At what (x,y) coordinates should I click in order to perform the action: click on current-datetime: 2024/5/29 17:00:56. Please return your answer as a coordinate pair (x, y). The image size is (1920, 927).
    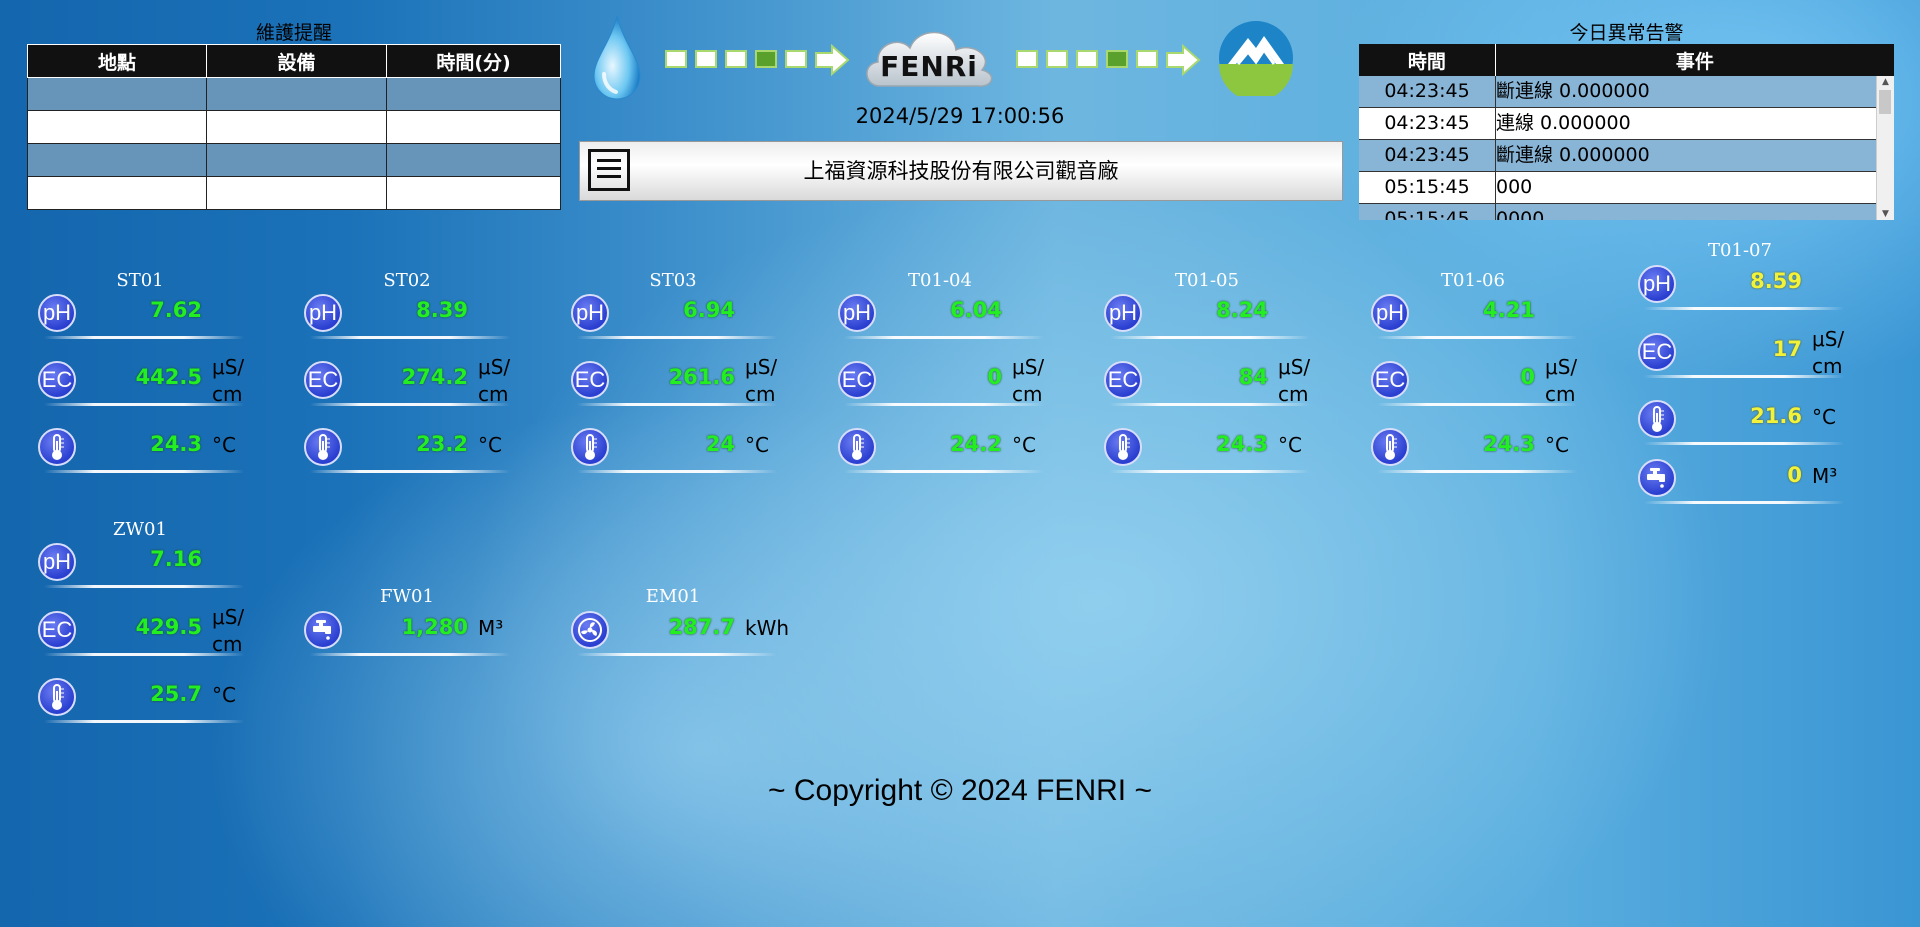
    Looking at the image, I should click on (960, 116).